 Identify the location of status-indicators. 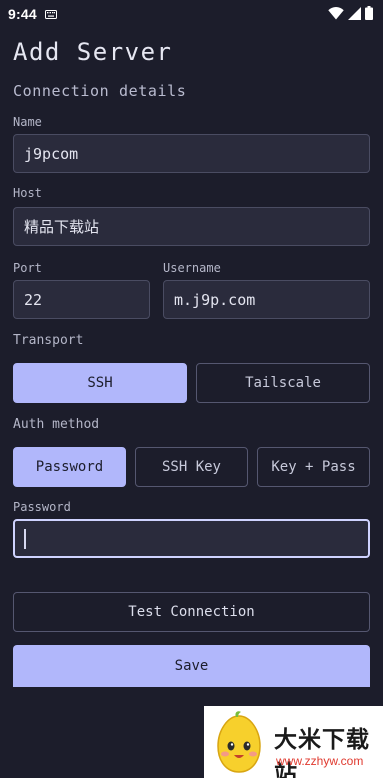
(351, 14).